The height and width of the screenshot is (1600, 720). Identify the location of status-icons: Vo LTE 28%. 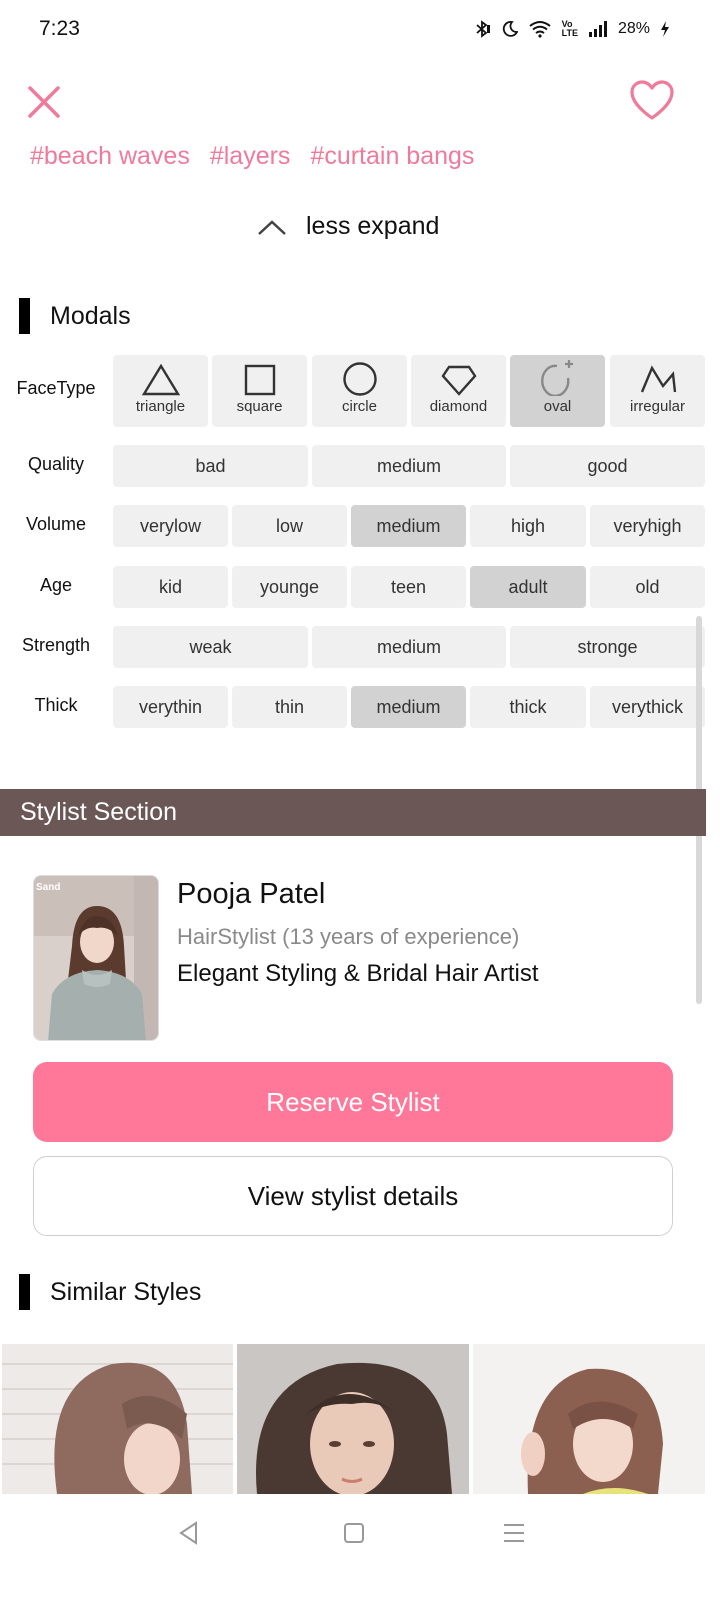
(571, 29).